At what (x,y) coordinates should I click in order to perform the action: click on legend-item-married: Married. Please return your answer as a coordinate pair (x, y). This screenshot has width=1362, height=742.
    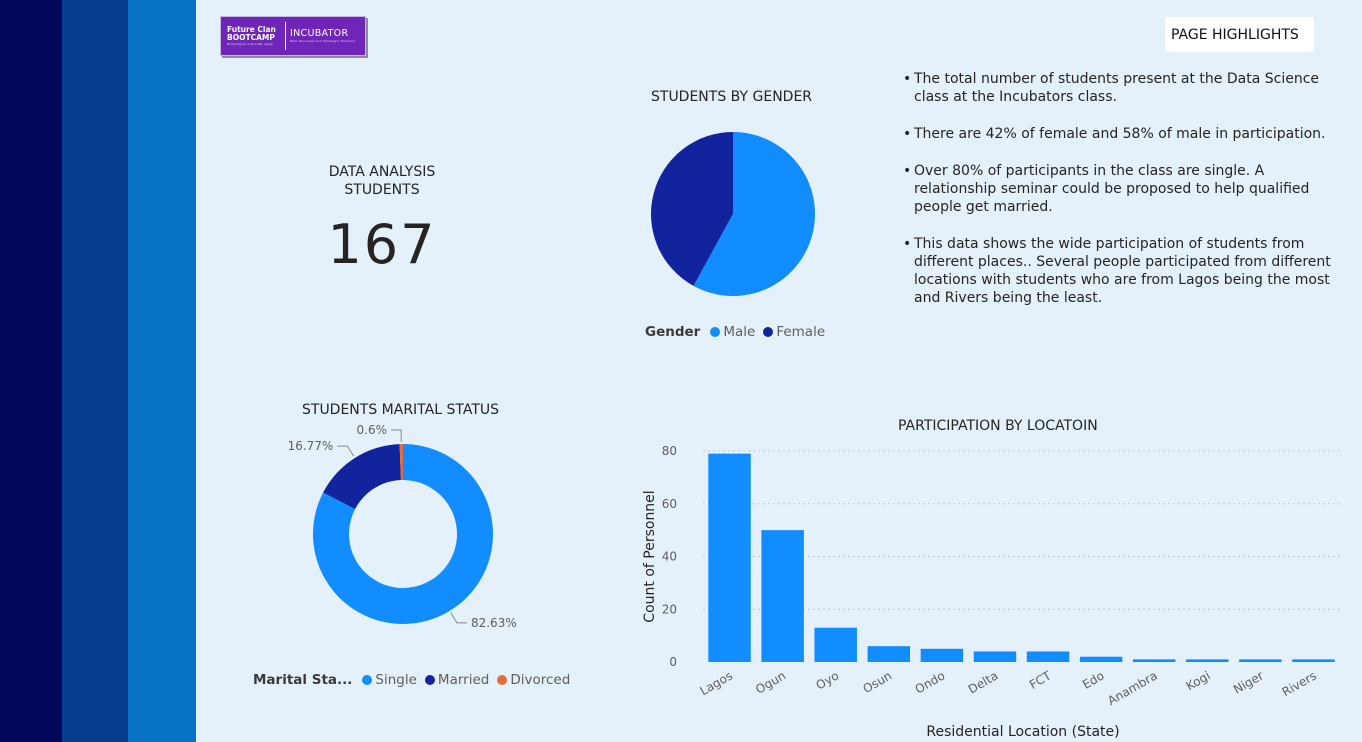
    Looking at the image, I should click on (456, 680).